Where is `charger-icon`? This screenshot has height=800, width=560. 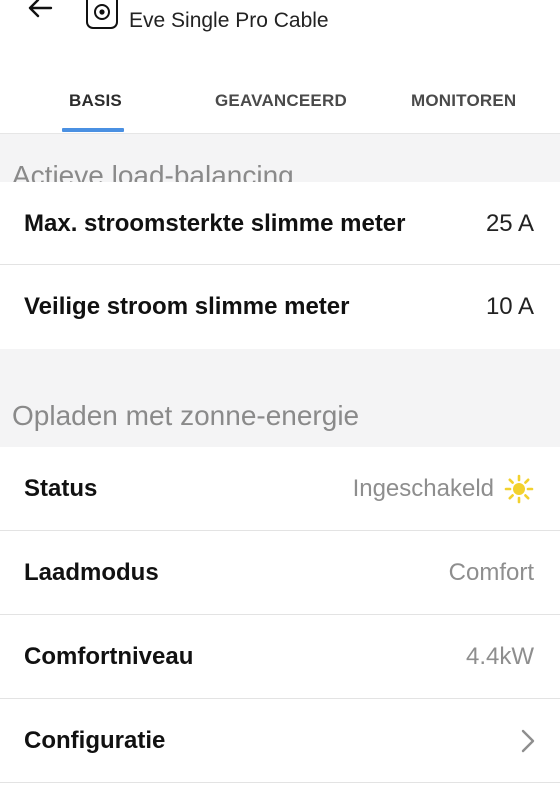 charger-icon is located at coordinates (102, 14).